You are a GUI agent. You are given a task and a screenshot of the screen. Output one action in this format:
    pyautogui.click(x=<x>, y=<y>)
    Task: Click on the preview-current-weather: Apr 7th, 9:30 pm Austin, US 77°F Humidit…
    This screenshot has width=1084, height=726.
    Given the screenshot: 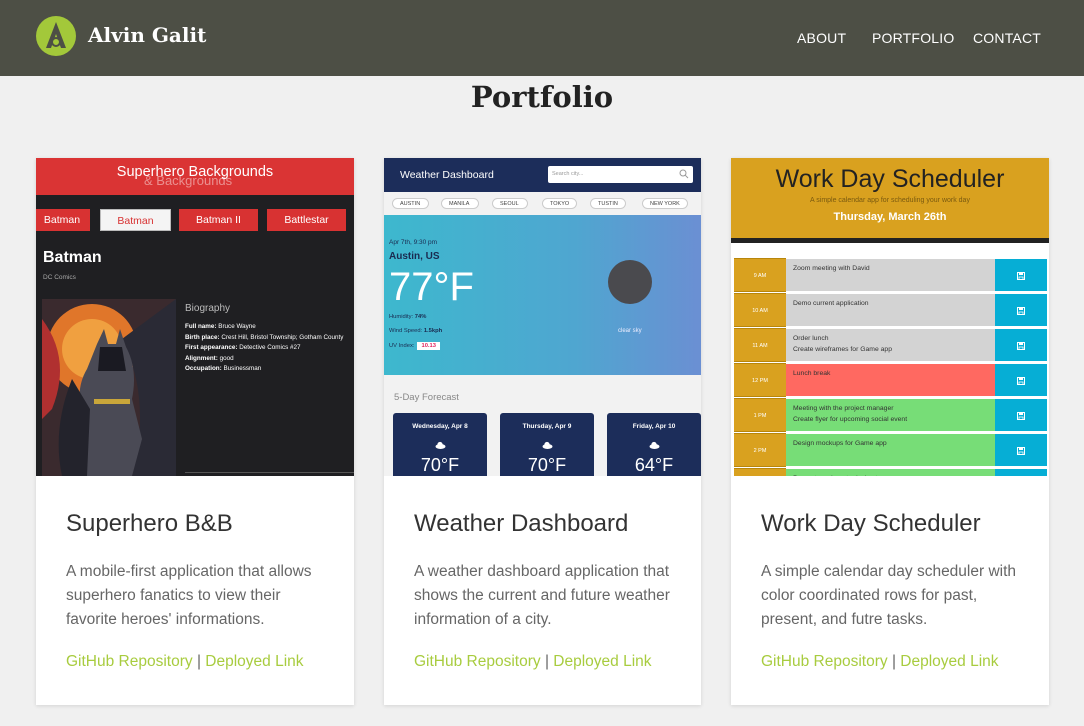 What is the action you would take?
    pyautogui.click(x=542, y=295)
    